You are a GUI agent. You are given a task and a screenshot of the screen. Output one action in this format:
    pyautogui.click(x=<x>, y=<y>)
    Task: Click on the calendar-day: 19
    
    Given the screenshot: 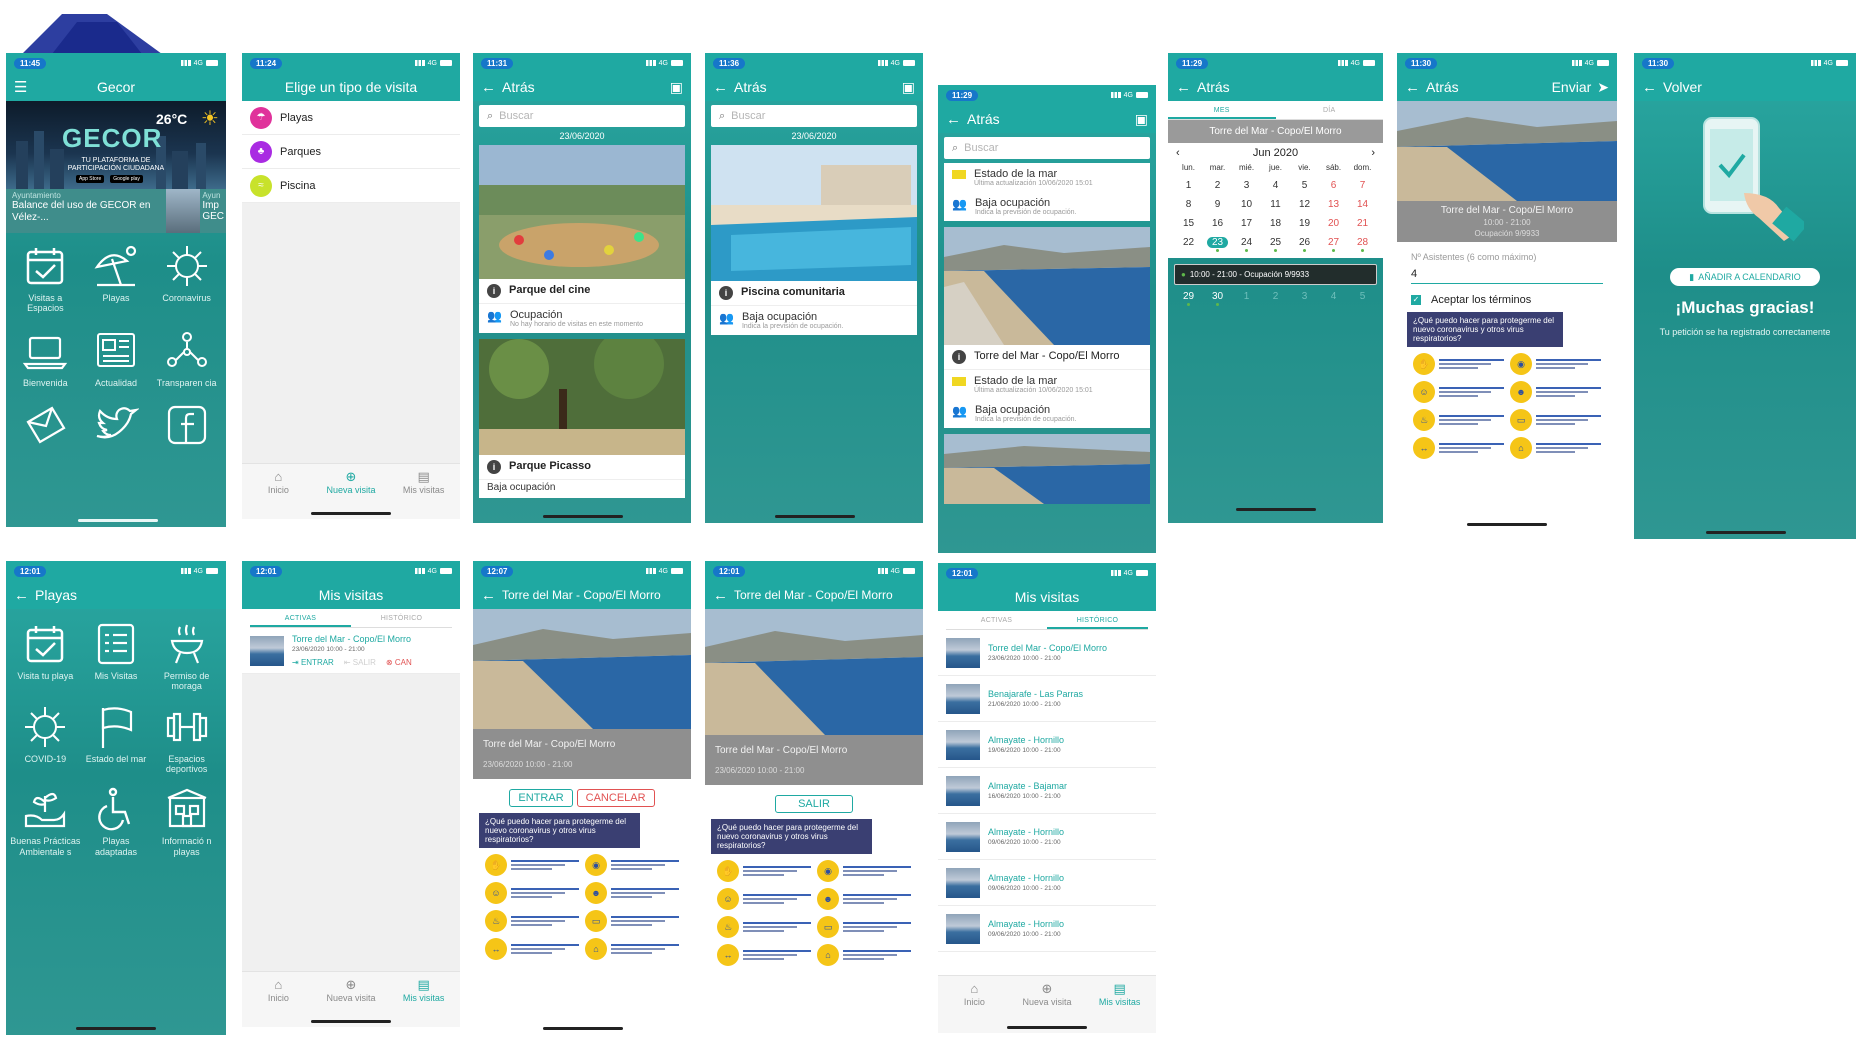 What is the action you would take?
    pyautogui.click(x=1304, y=223)
    